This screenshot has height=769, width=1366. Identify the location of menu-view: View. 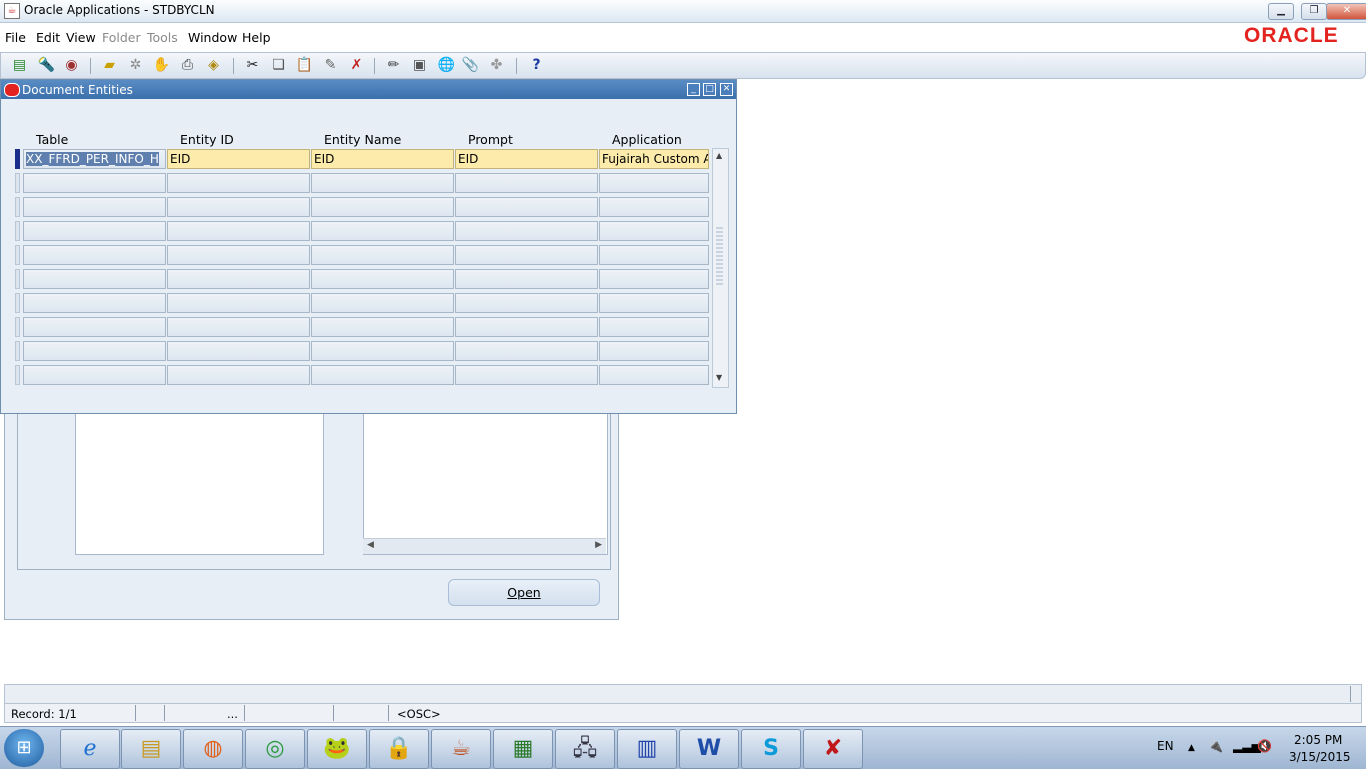
(81, 37).